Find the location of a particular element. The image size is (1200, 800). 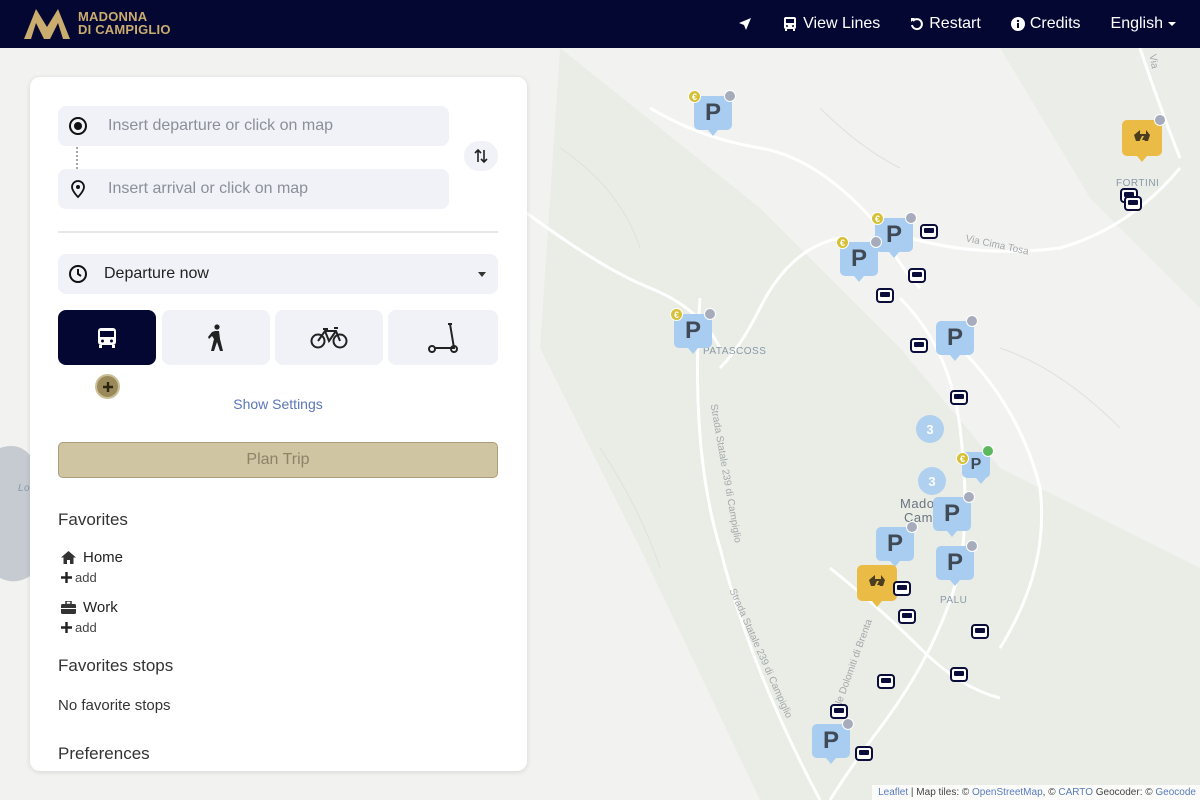

mode-bike-button is located at coordinates (329, 337).